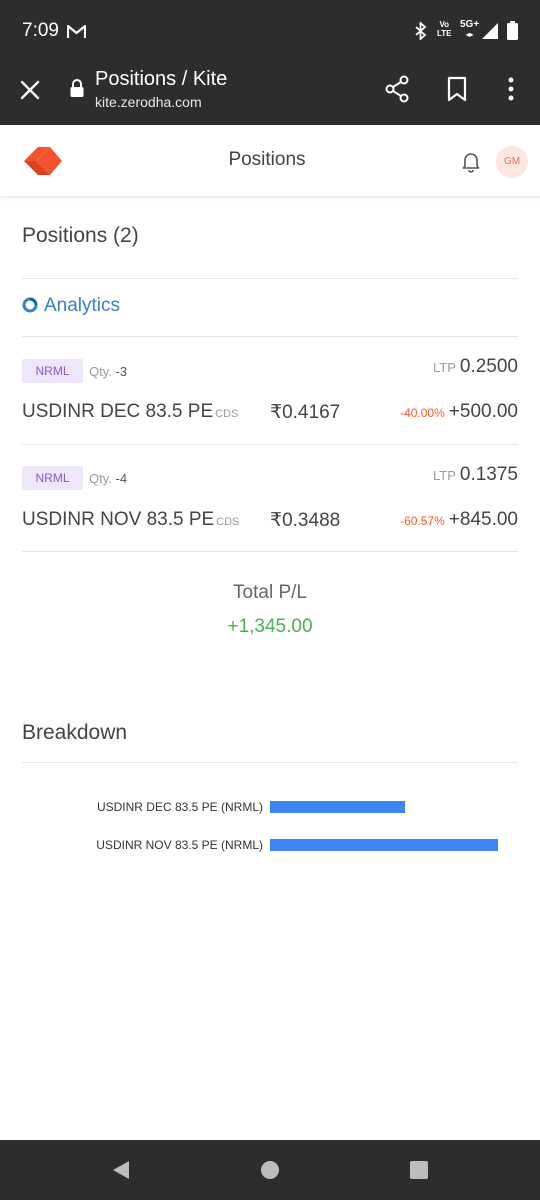 The height and width of the screenshot is (1200, 540). I want to click on system-nav-bar, so click(270, 1170).